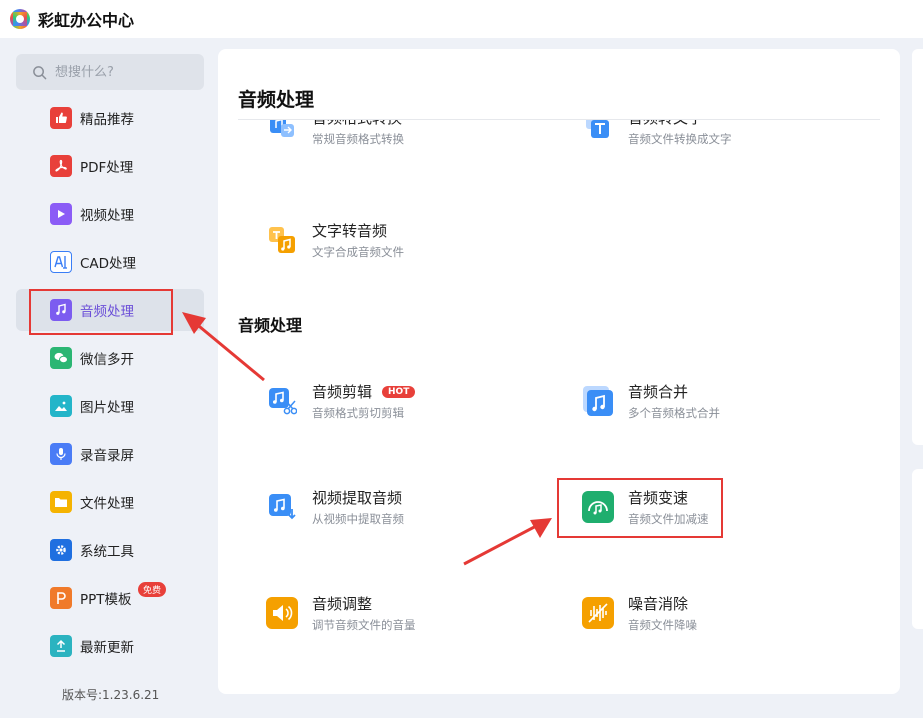 Image resolution: width=923 pixels, height=718 pixels. Describe the element at coordinates (61, 406) in the screenshot. I see `image-icon` at that location.